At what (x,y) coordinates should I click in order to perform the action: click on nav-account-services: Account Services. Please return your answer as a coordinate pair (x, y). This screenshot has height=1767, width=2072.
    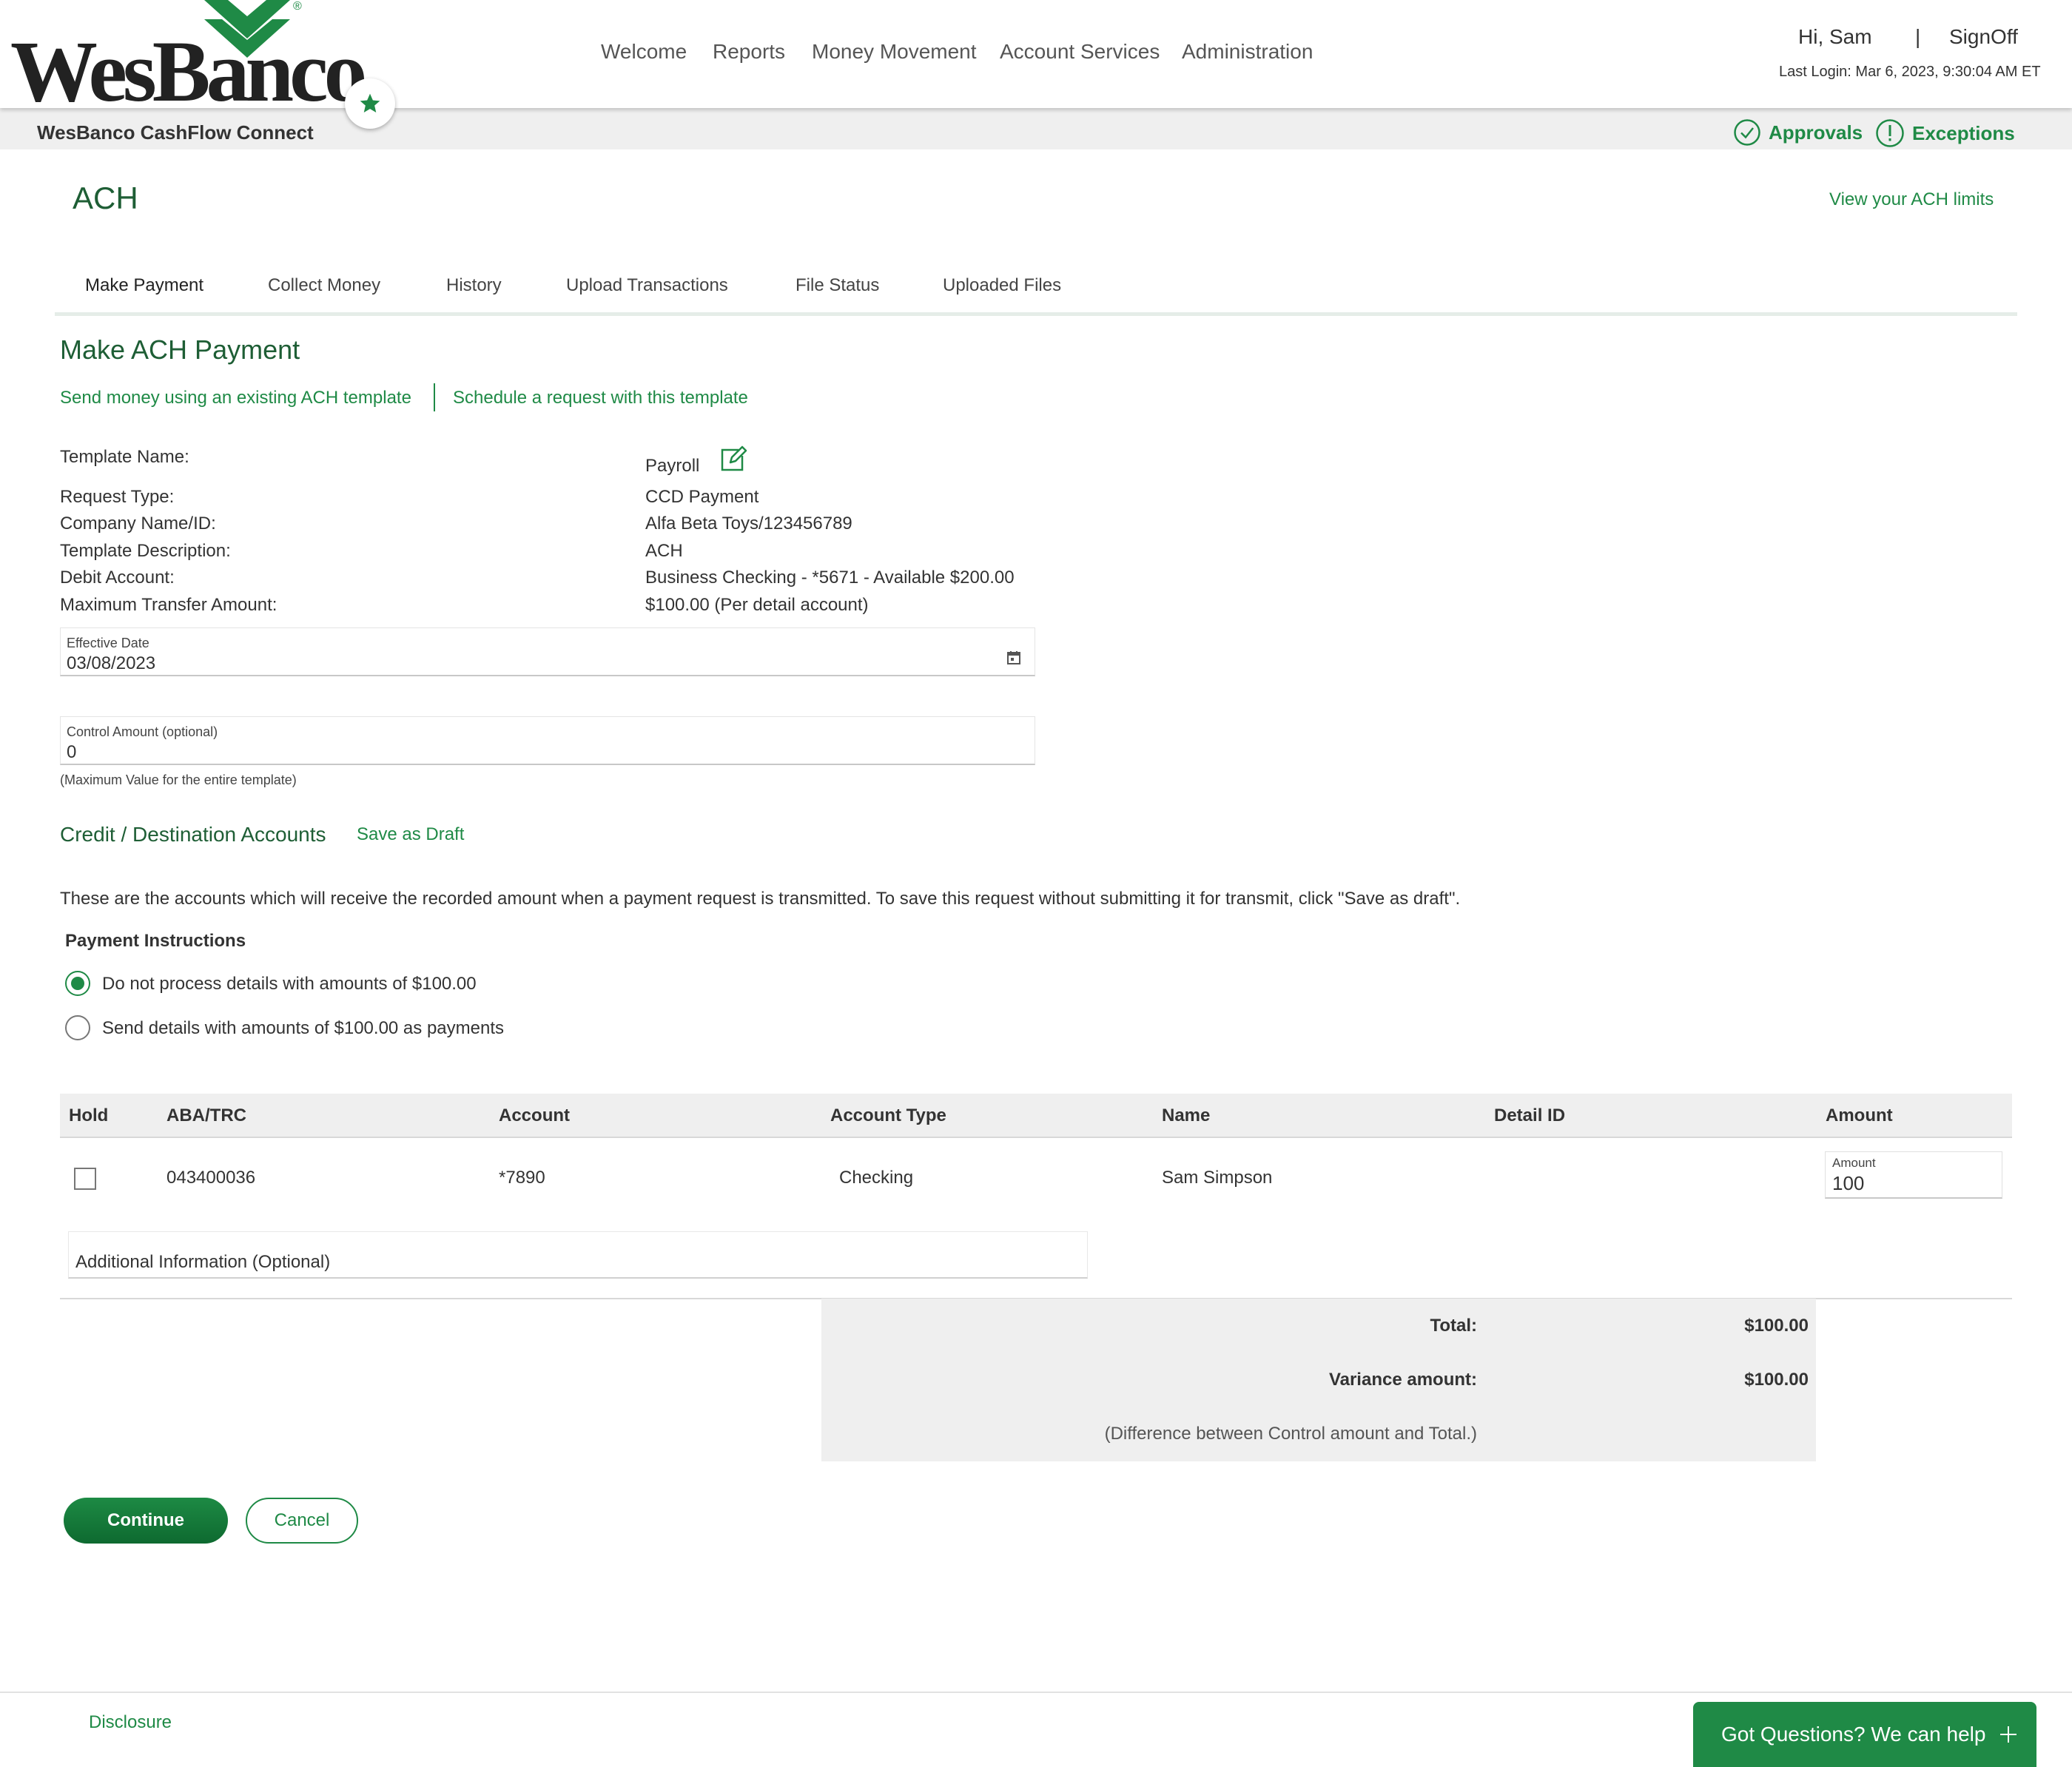
    Looking at the image, I should click on (1080, 52).